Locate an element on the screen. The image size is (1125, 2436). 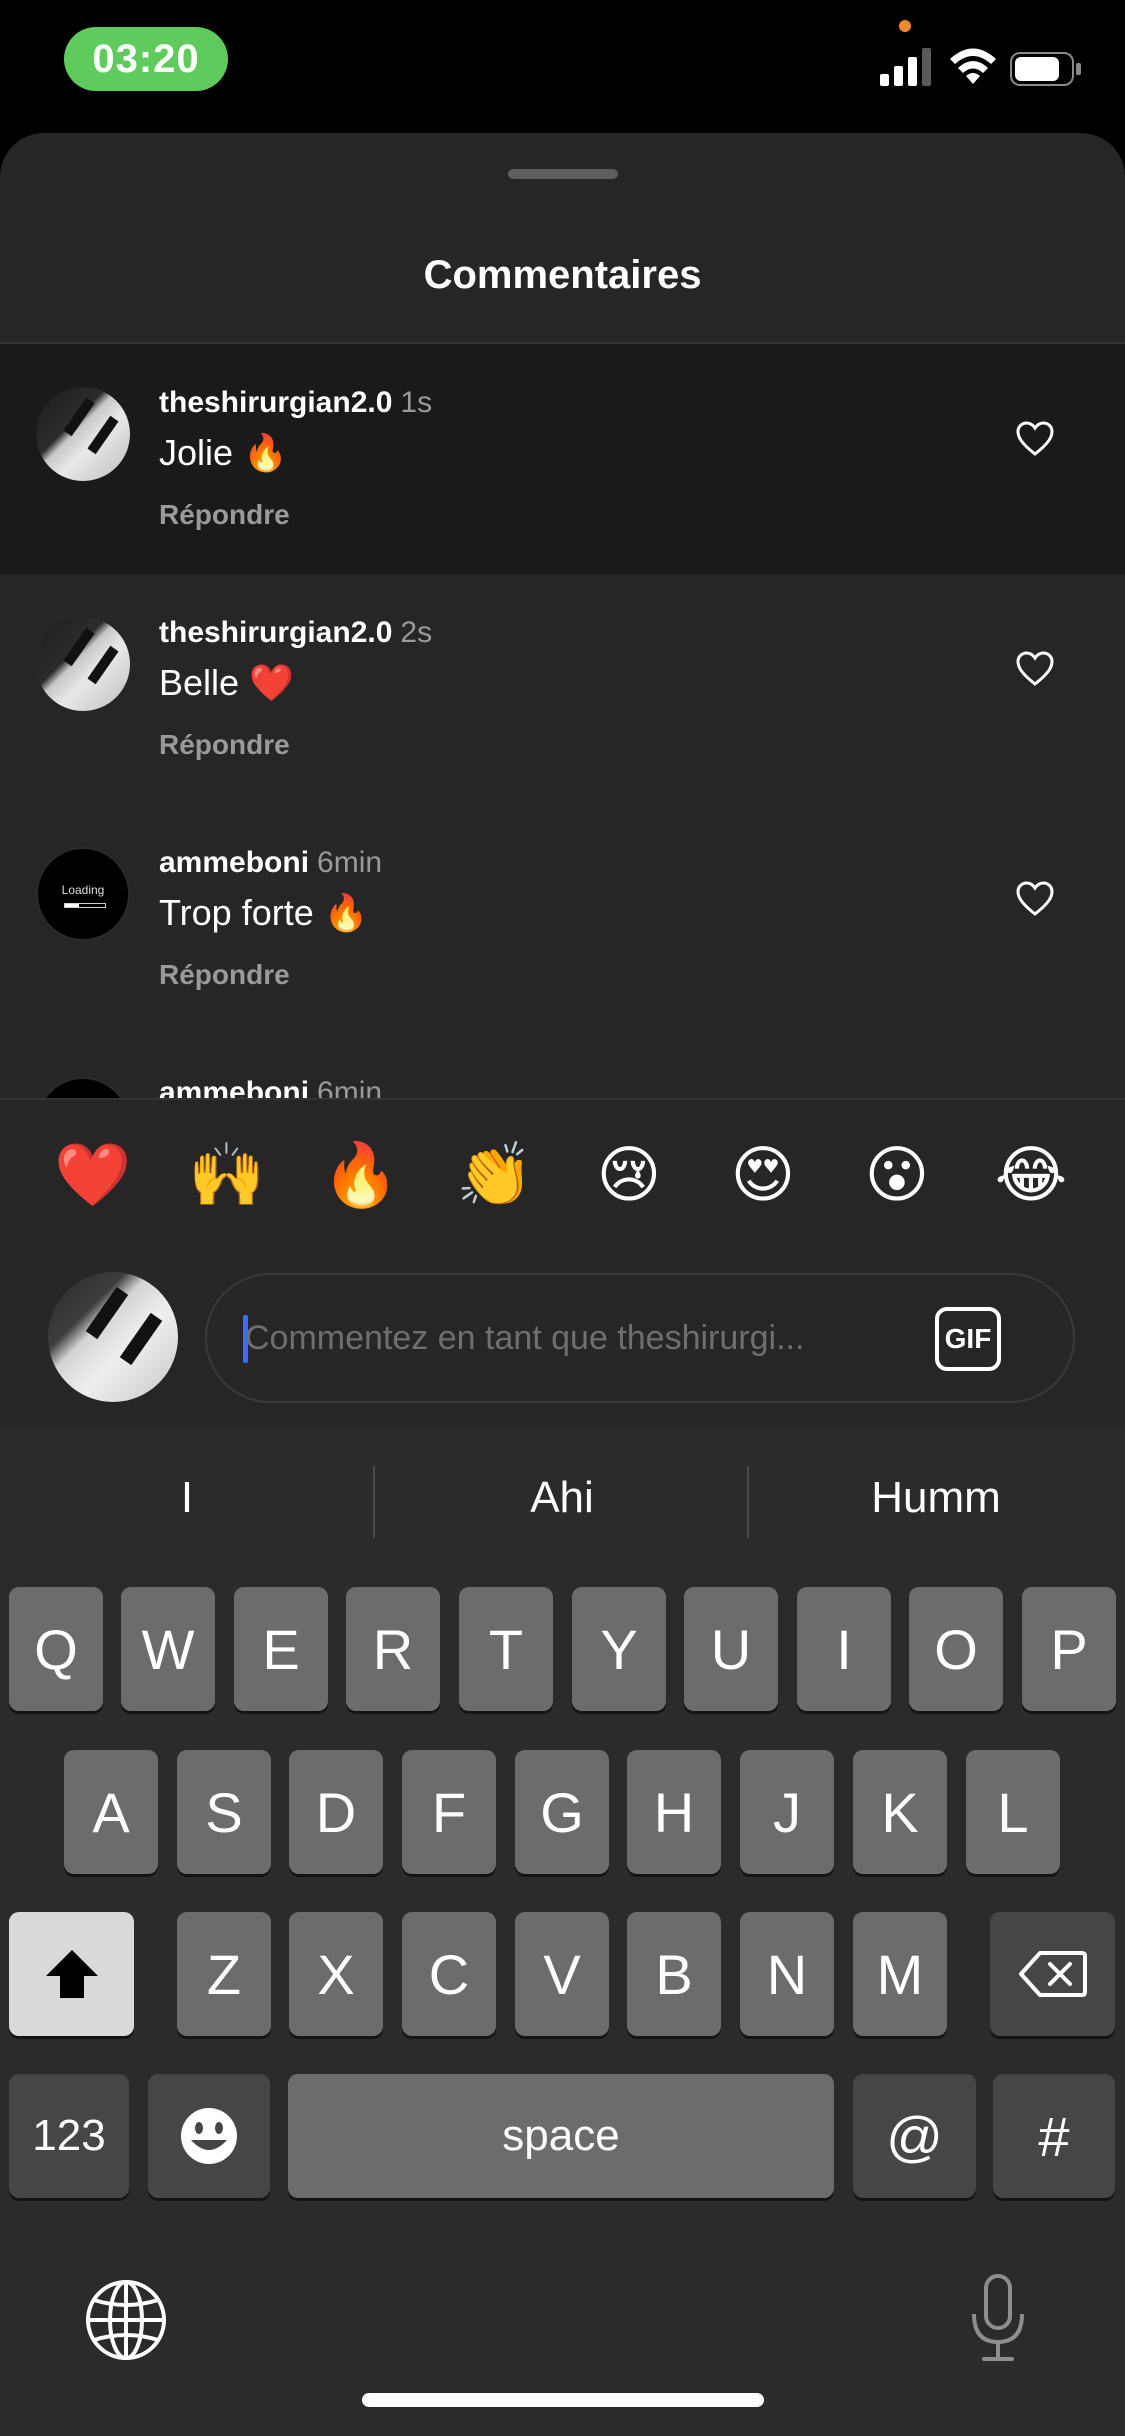
avatar: Loading is located at coordinates (83, 894).